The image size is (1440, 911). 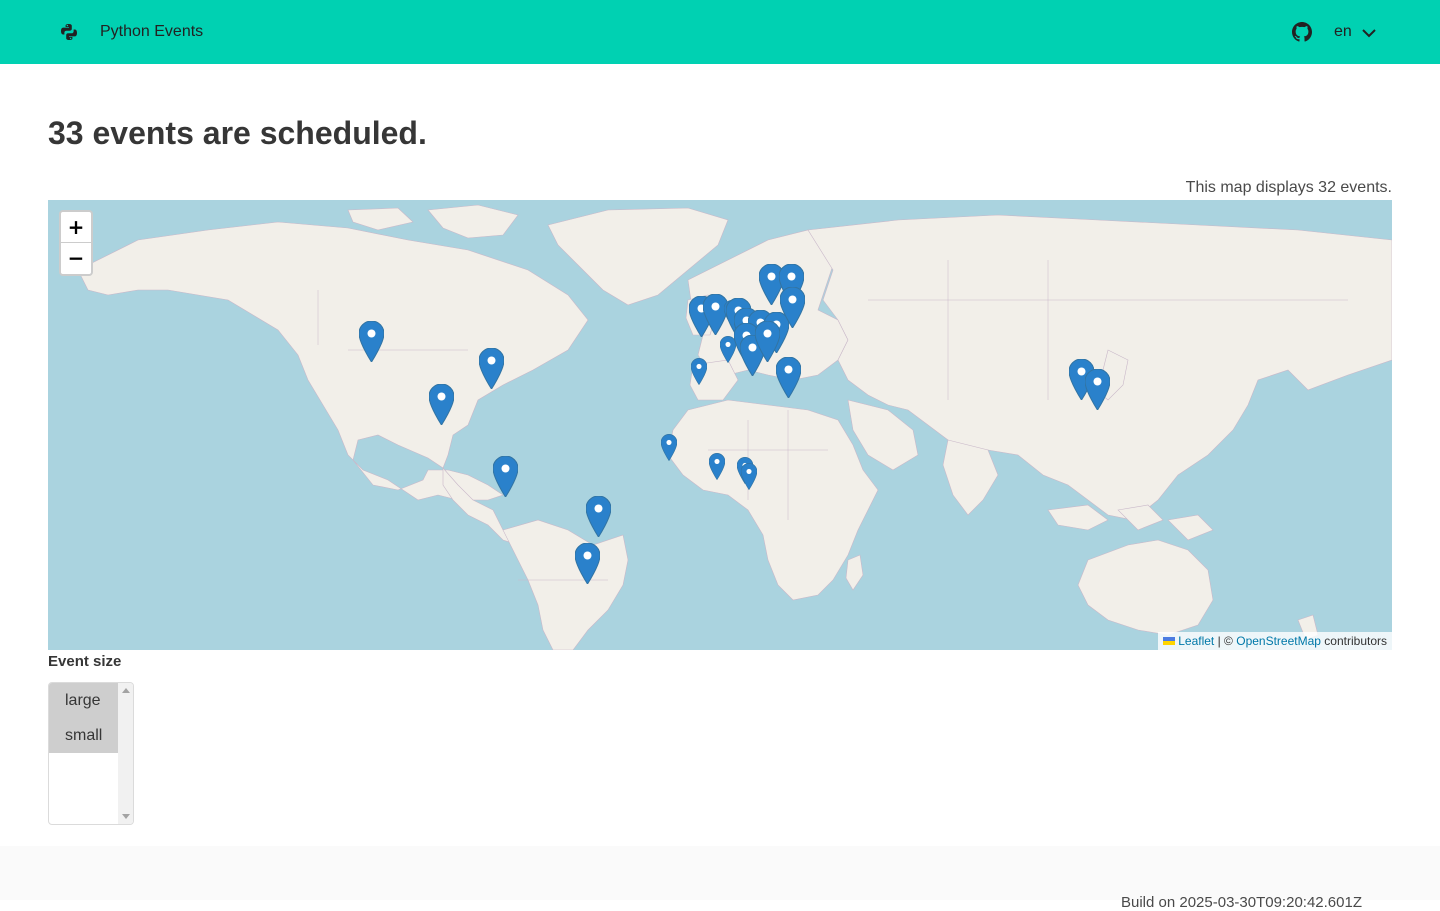 I want to click on map-attribution: Leaflet | © OpenStreetMap contributors, so click(x=1275, y=641).